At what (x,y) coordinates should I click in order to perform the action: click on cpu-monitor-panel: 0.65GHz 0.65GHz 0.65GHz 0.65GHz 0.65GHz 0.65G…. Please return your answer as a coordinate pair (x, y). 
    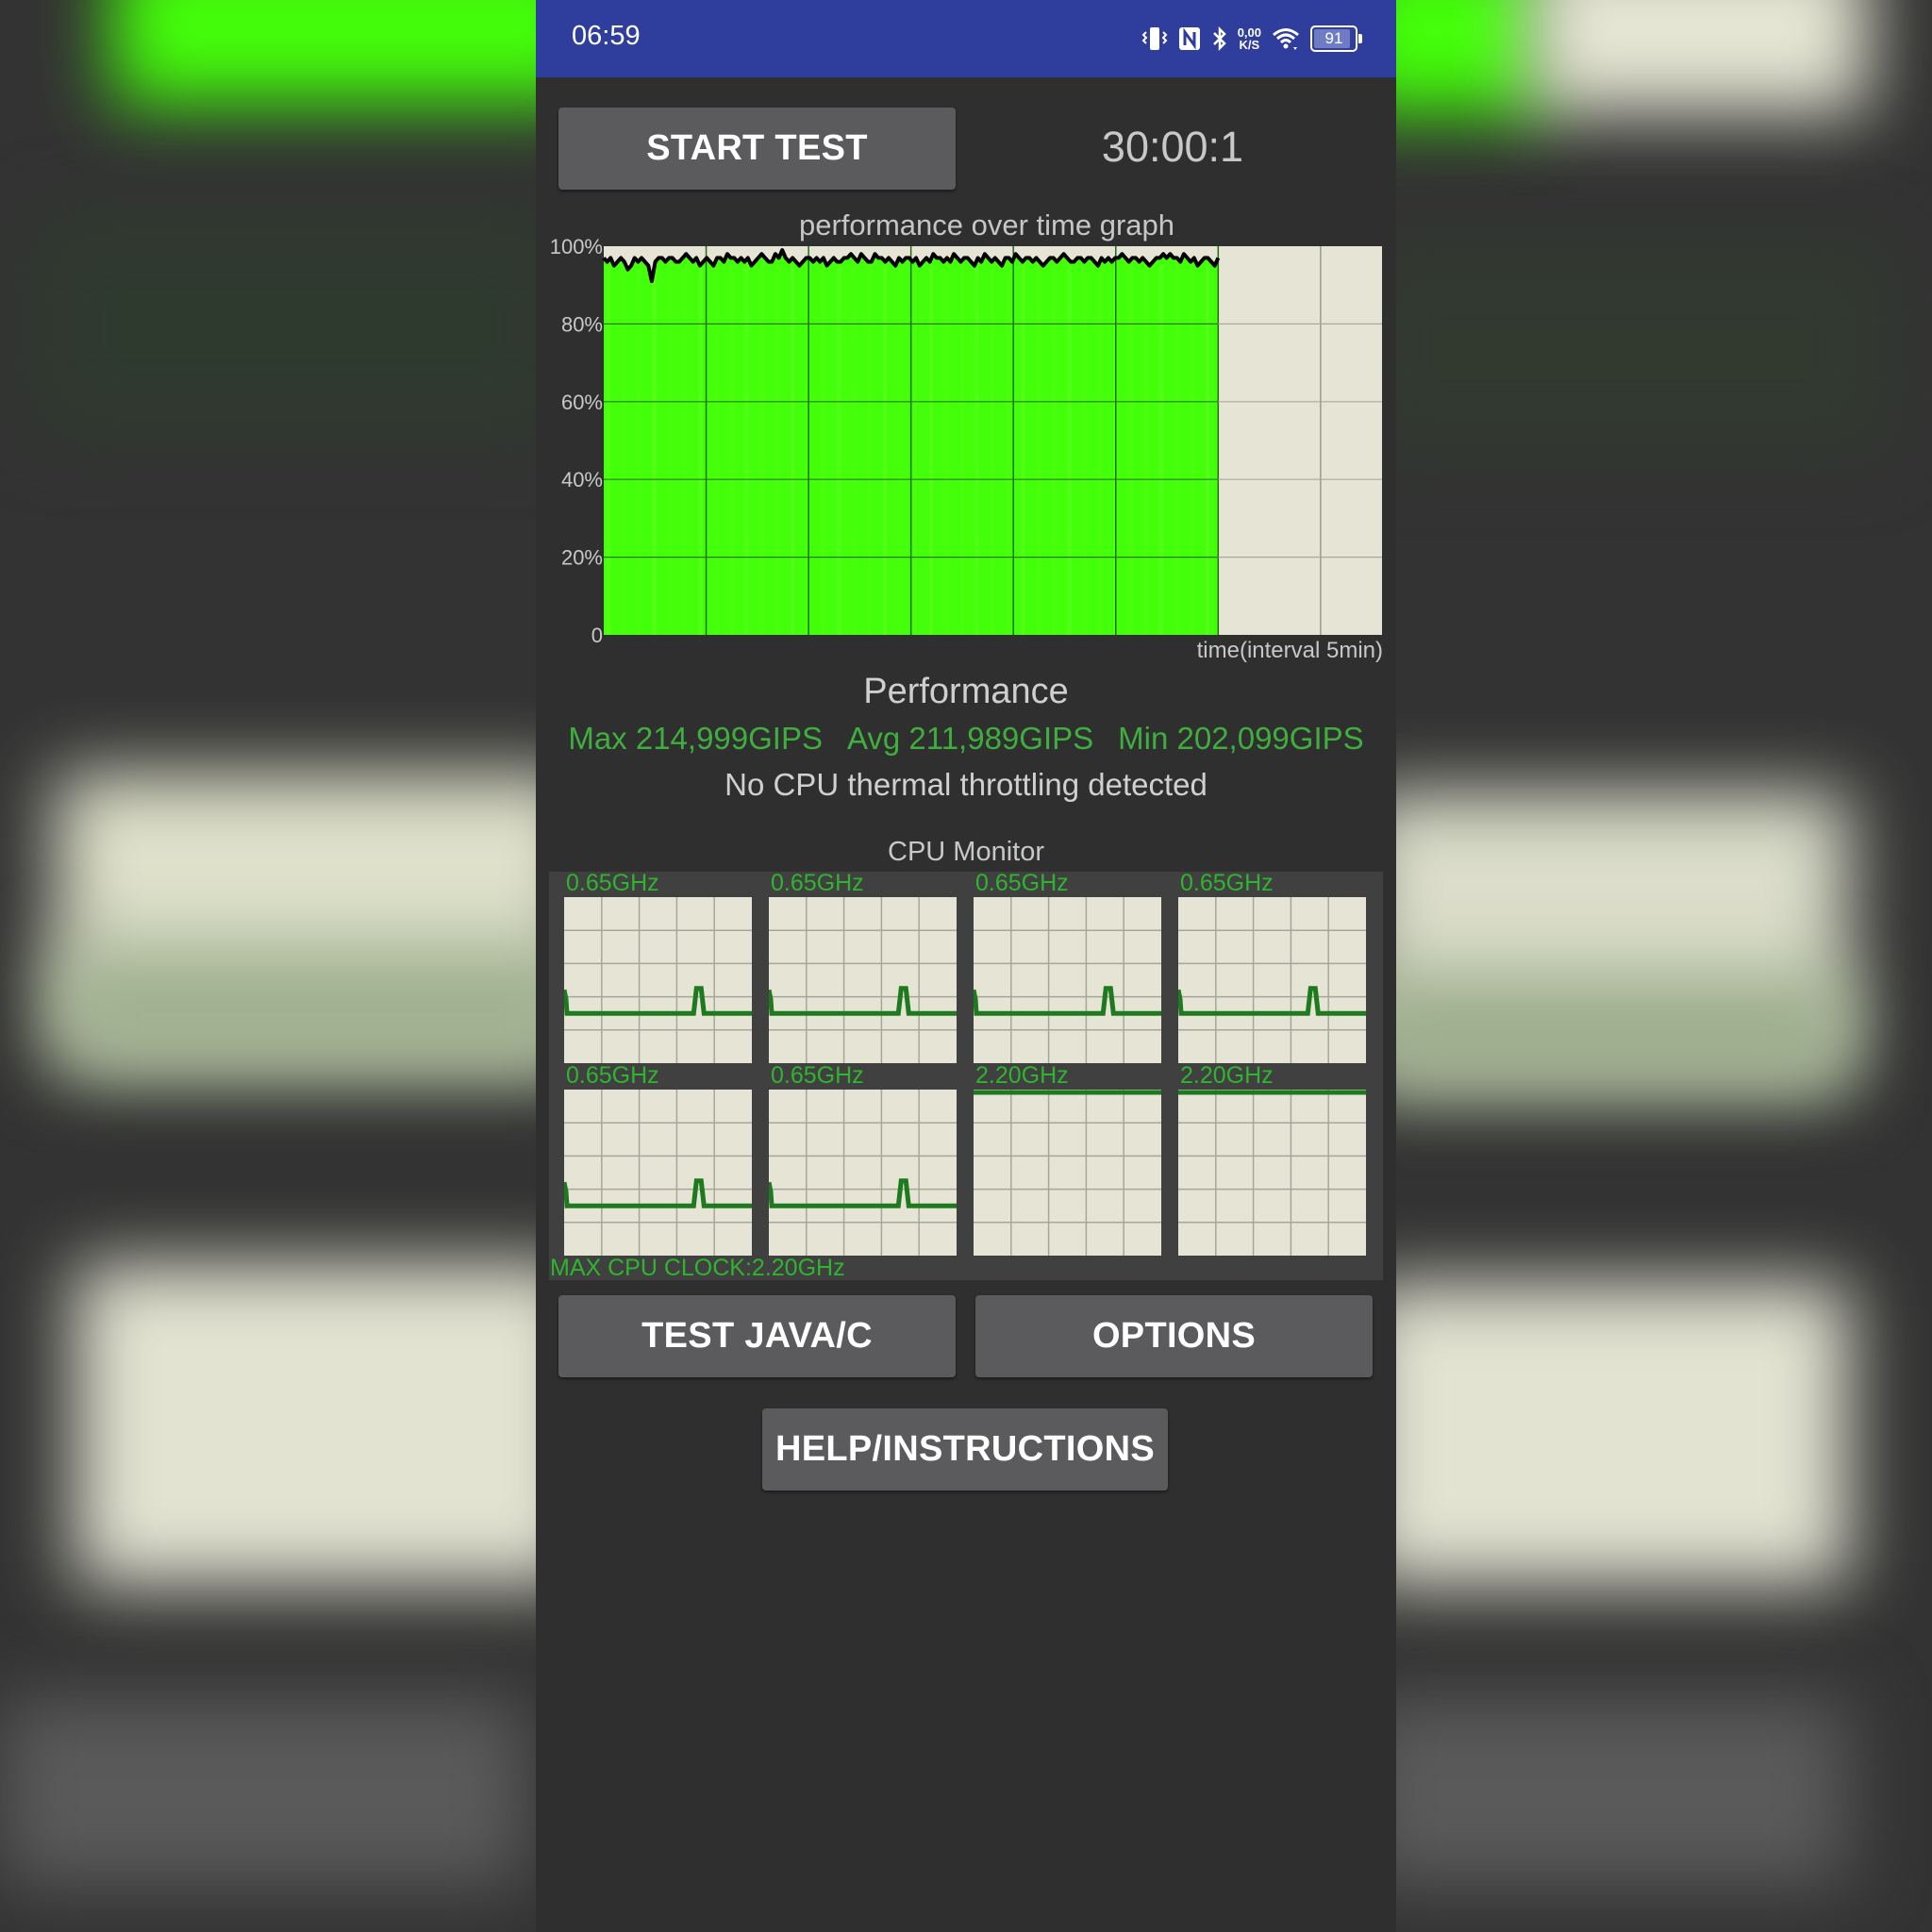
    Looking at the image, I should click on (966, 1076).